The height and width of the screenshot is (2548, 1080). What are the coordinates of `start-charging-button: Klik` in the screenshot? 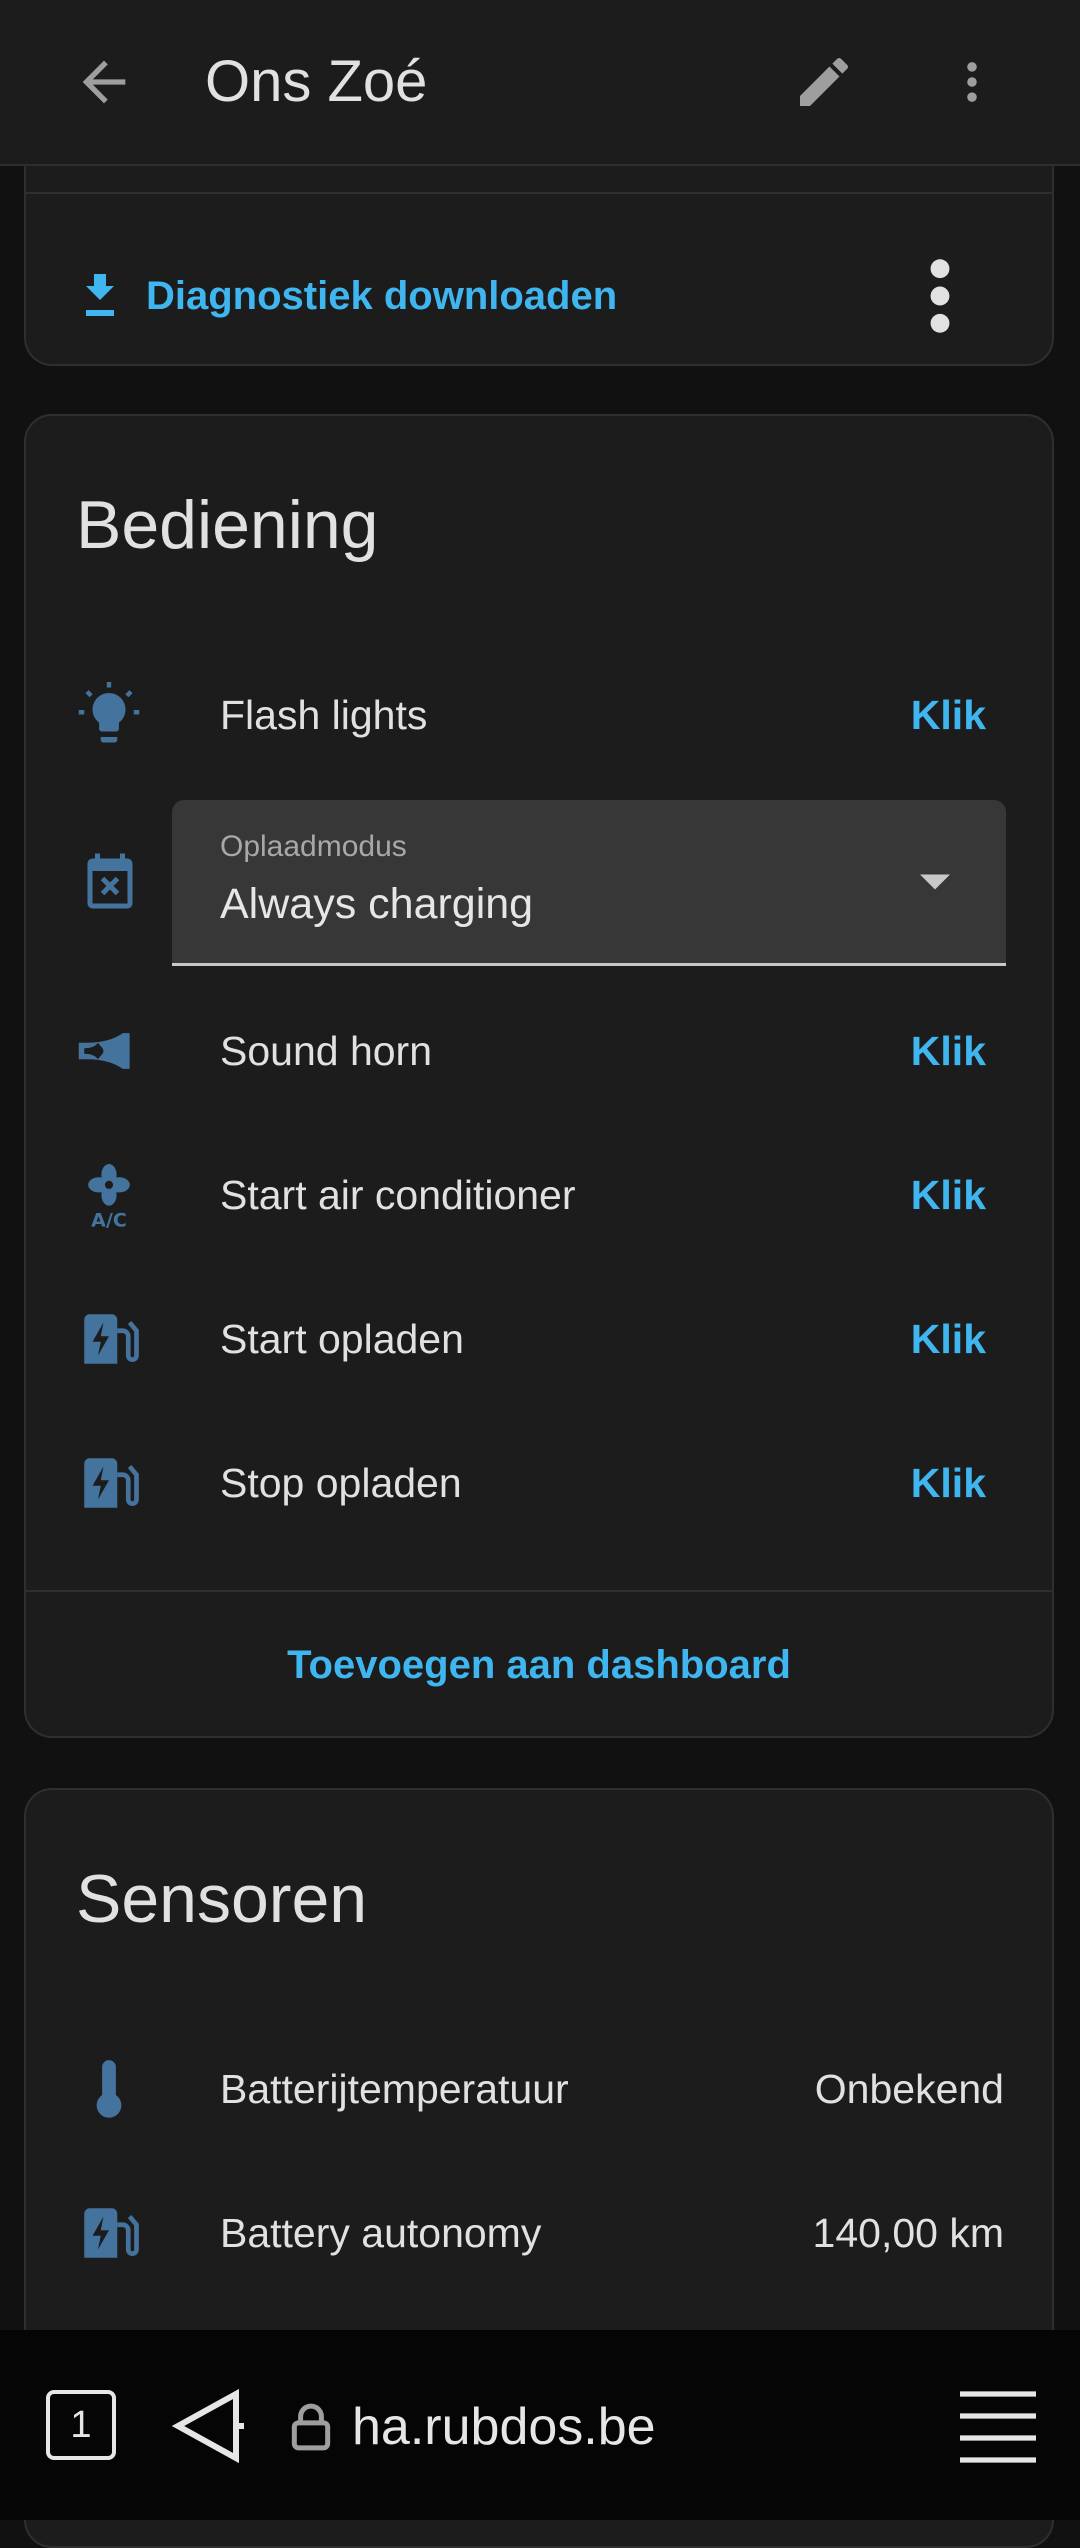 It's located at (948, 1339).